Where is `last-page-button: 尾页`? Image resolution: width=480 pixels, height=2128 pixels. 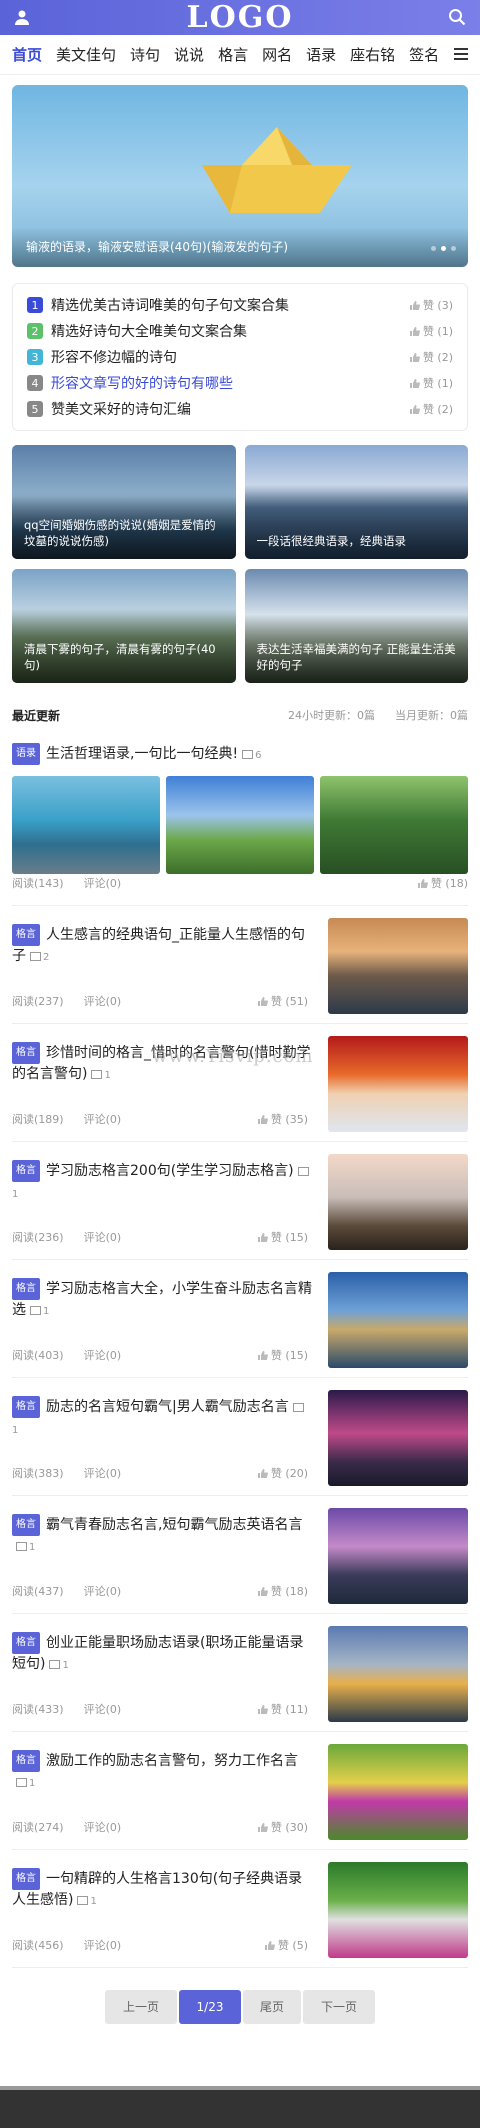 last-page-button: 尾页 is located at coordinates (272, 2007).